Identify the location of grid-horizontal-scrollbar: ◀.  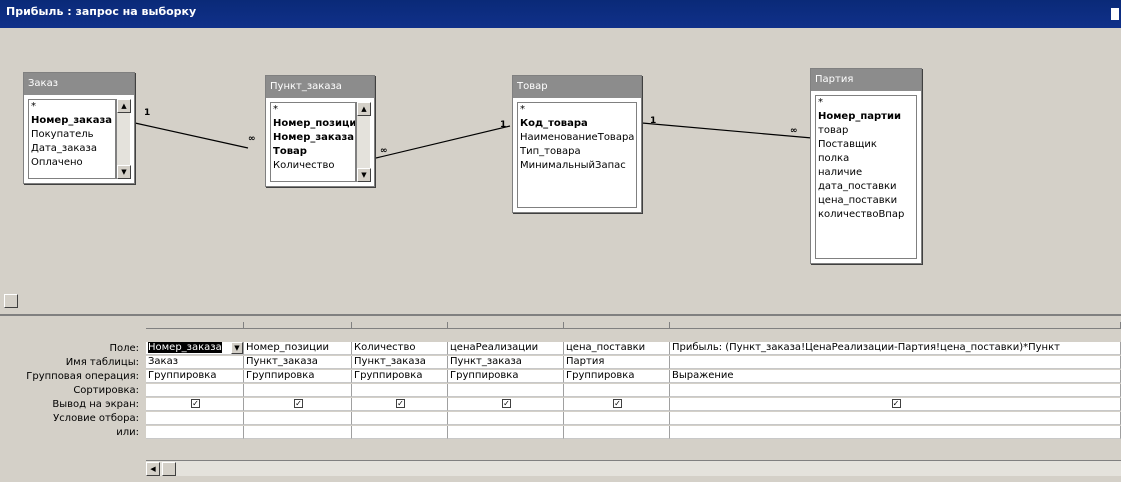
(633, 468).